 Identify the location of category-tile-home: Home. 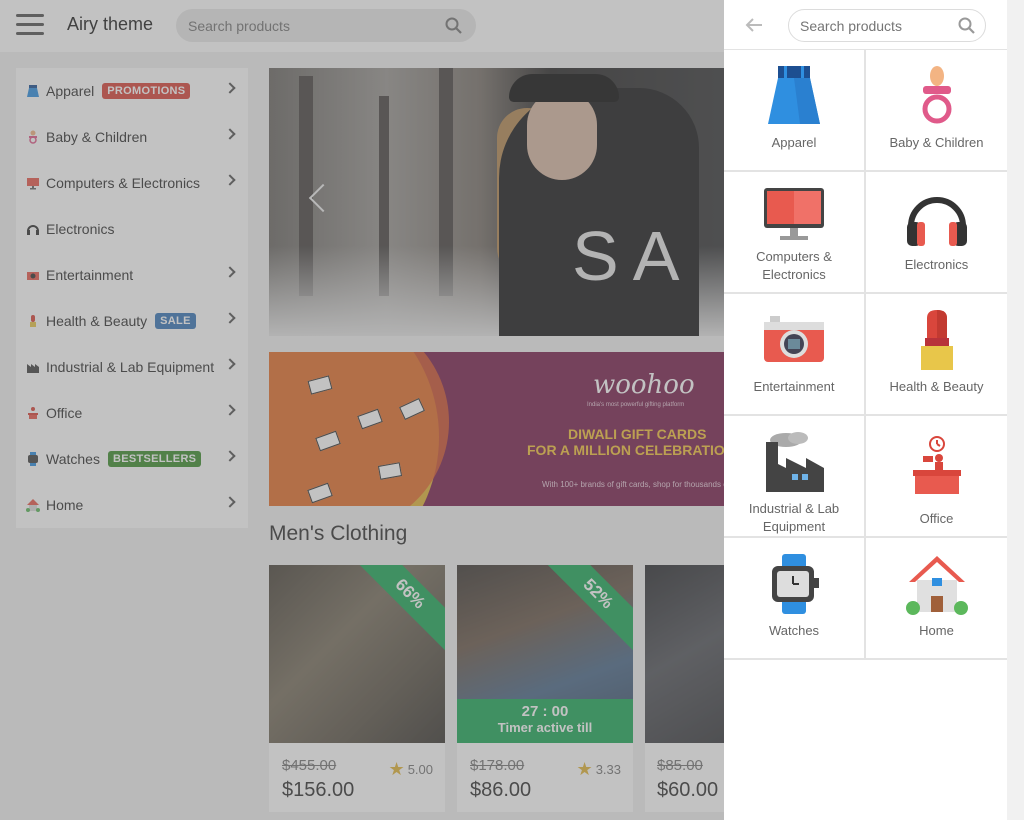
(936, 599).